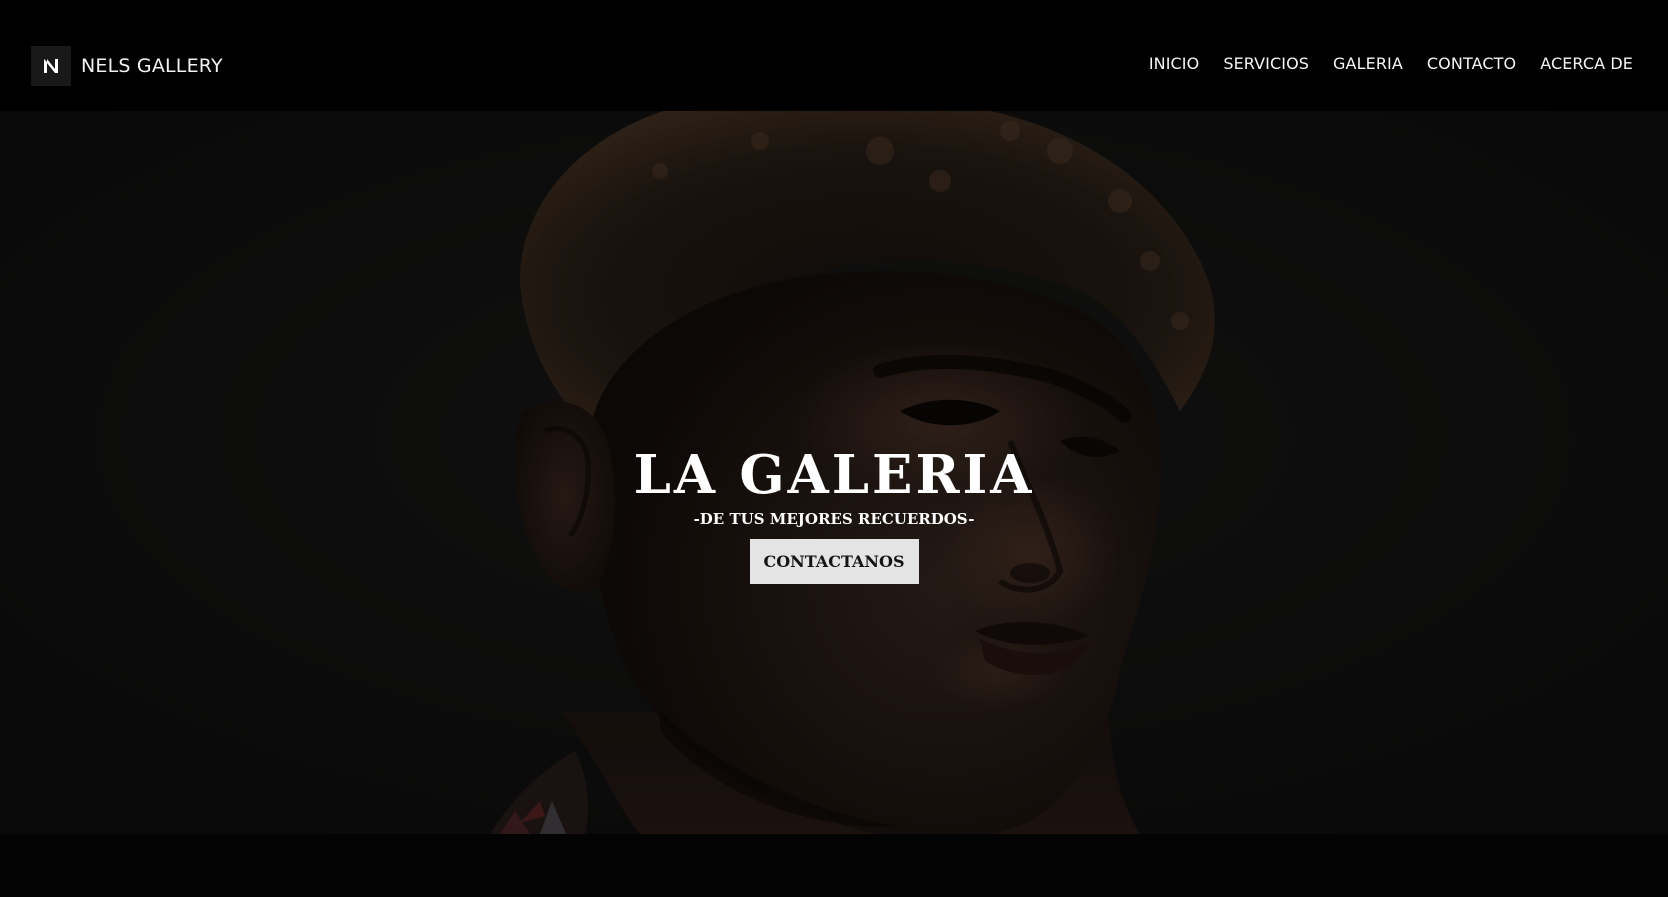 Image resolution: width=1668 pixels, height=897 pixels. I want to click on hero-title: LA GALERIA, so click(834, 475).